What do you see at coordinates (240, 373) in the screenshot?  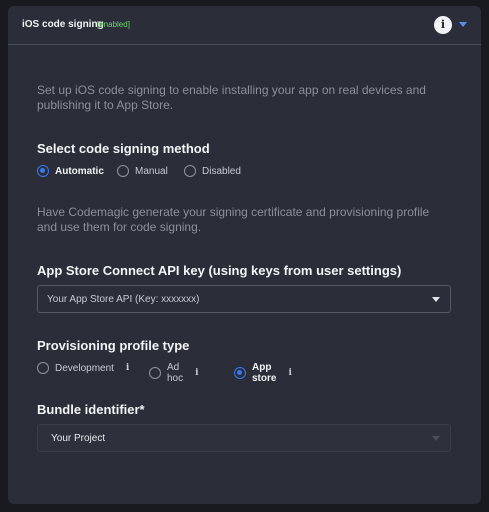 I see `radio-app-store-indicator` at bounding box center [240, 373].